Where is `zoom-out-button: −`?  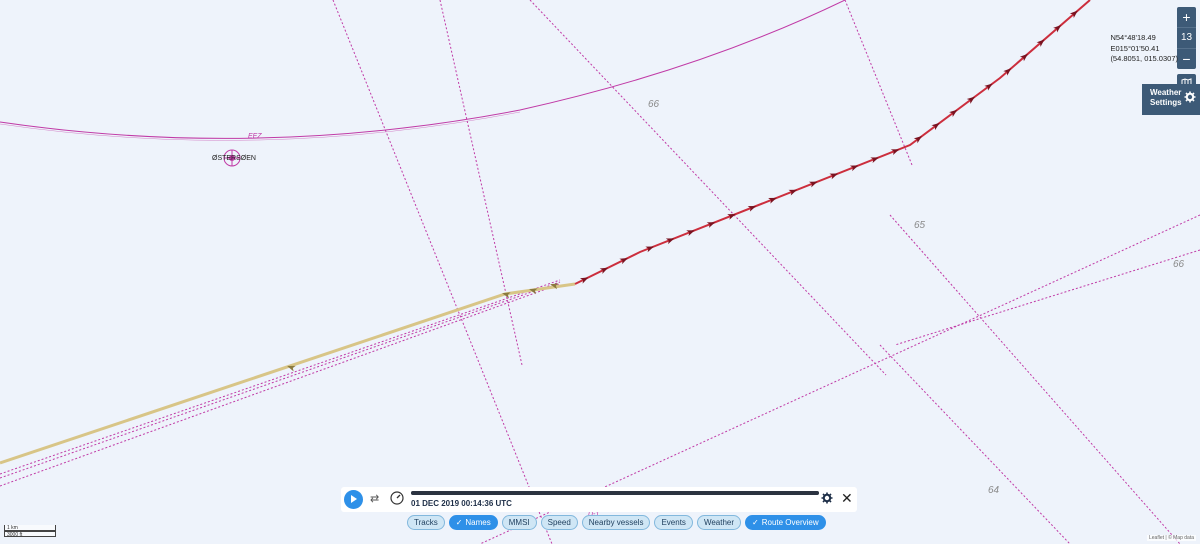 zoom-out-button: − is located at coordinates (1186, 59).